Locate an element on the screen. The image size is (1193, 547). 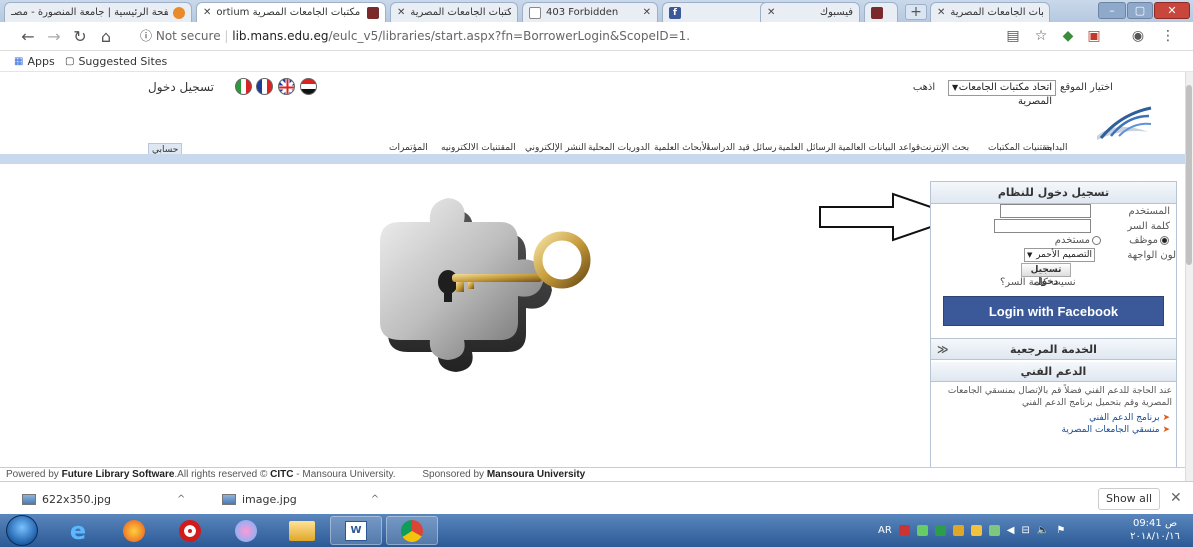
menu-dots-icon: ⋮ is located at coordinates (1168, 36).